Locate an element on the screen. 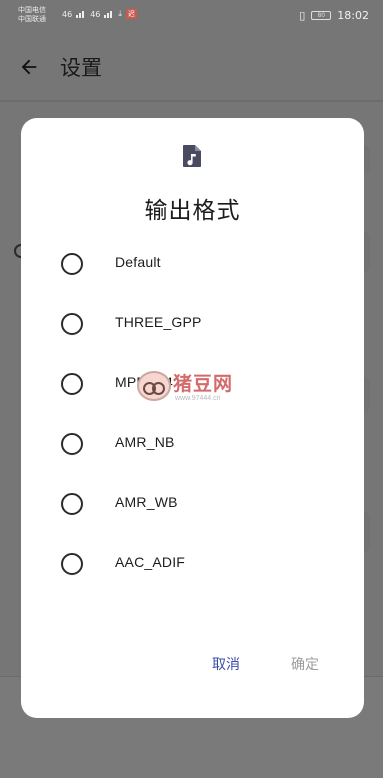 The width and height of the screenshot is (383, 778). app-bar: 设置 is located at coordinates (191, 68).